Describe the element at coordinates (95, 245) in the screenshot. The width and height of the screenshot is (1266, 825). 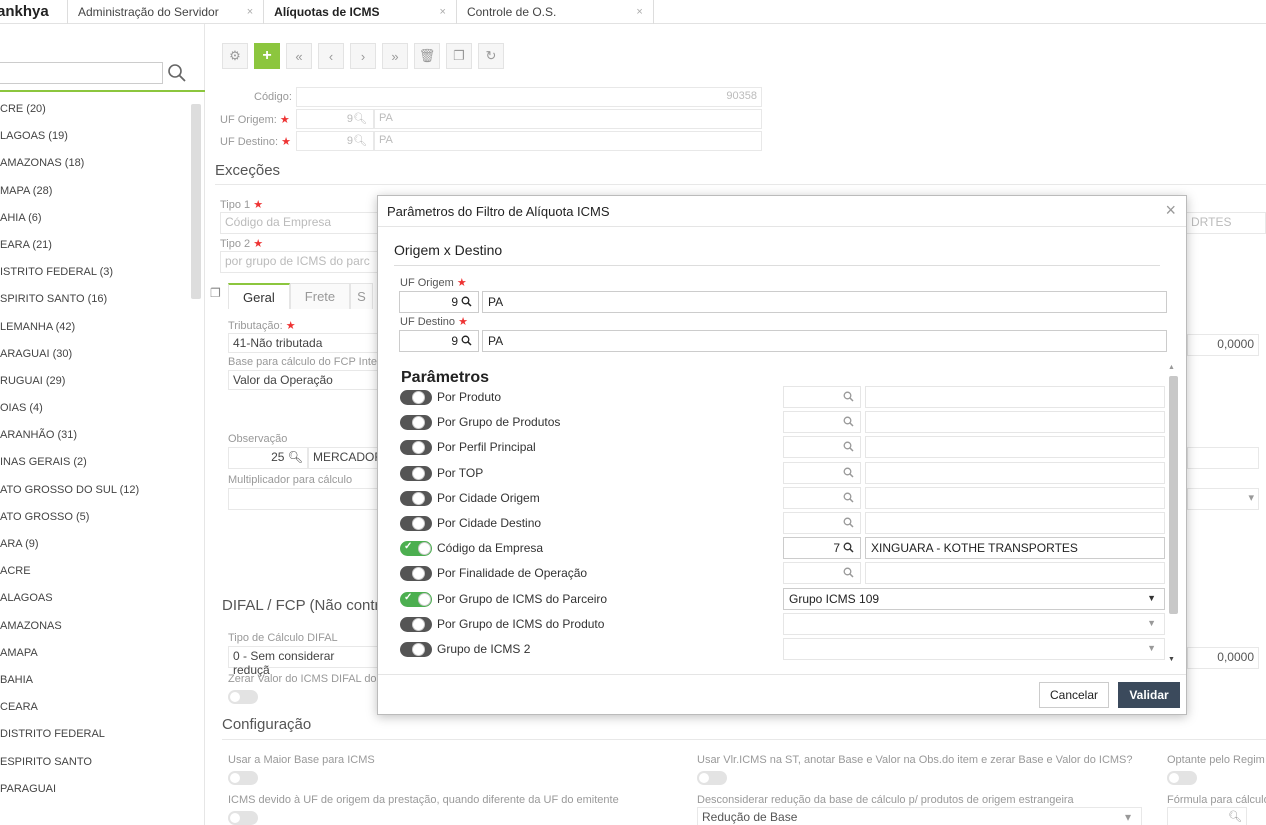
I see `list-item: EARA (21)` at that location.